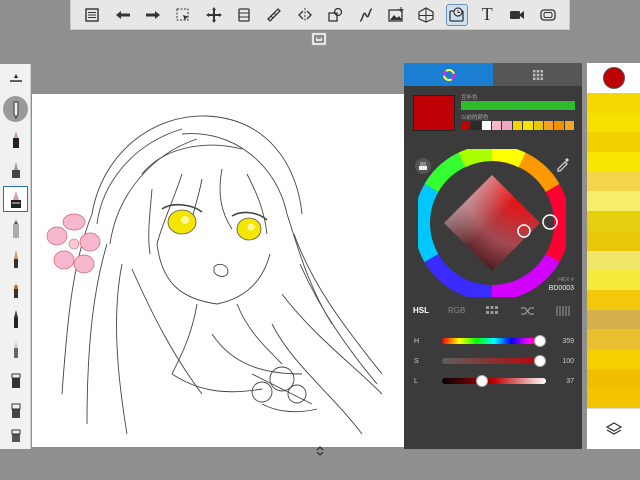  Describe the element at coordinates (416, 361) in the screenshot. I see `saturation-label: S` at that location.